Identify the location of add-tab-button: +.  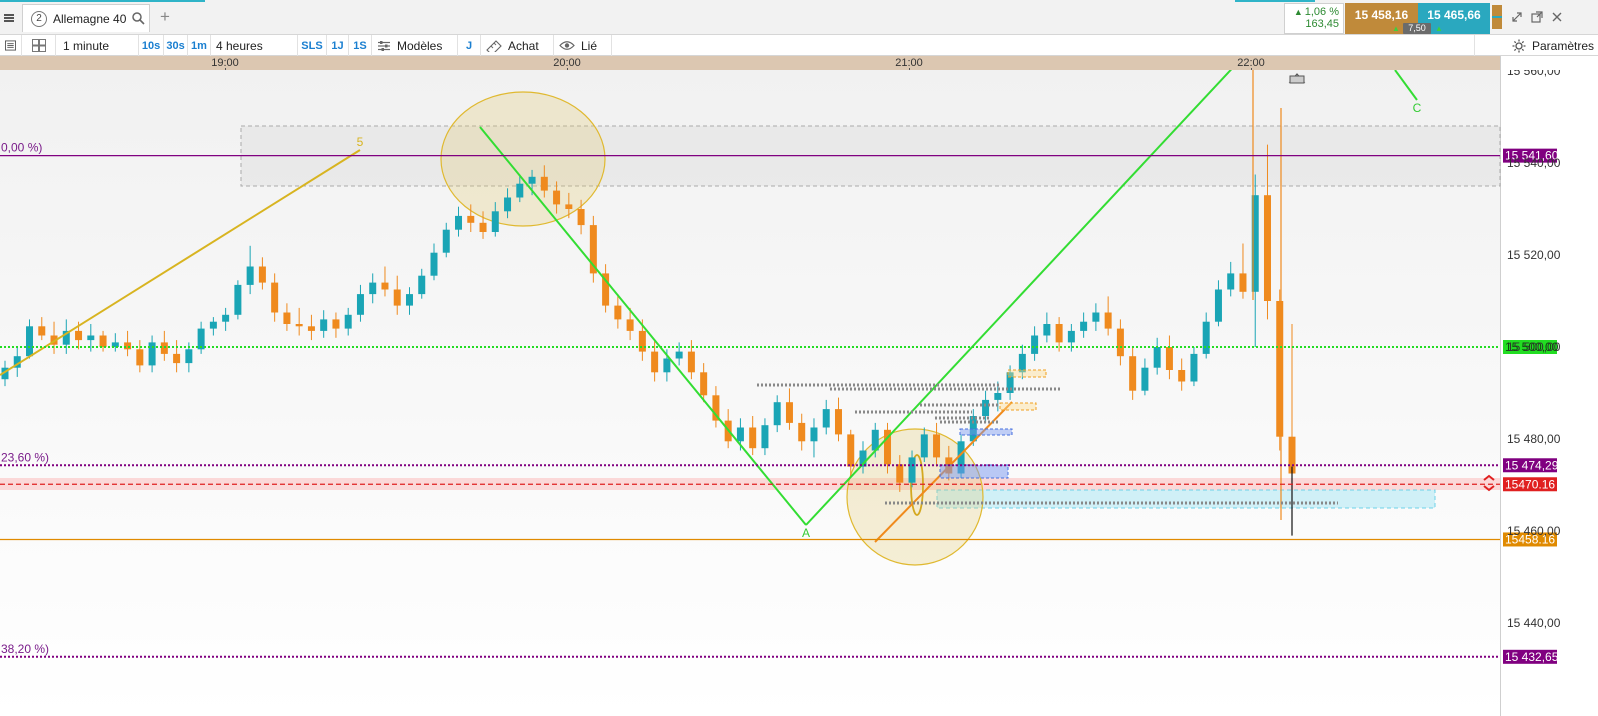
(165, 17).